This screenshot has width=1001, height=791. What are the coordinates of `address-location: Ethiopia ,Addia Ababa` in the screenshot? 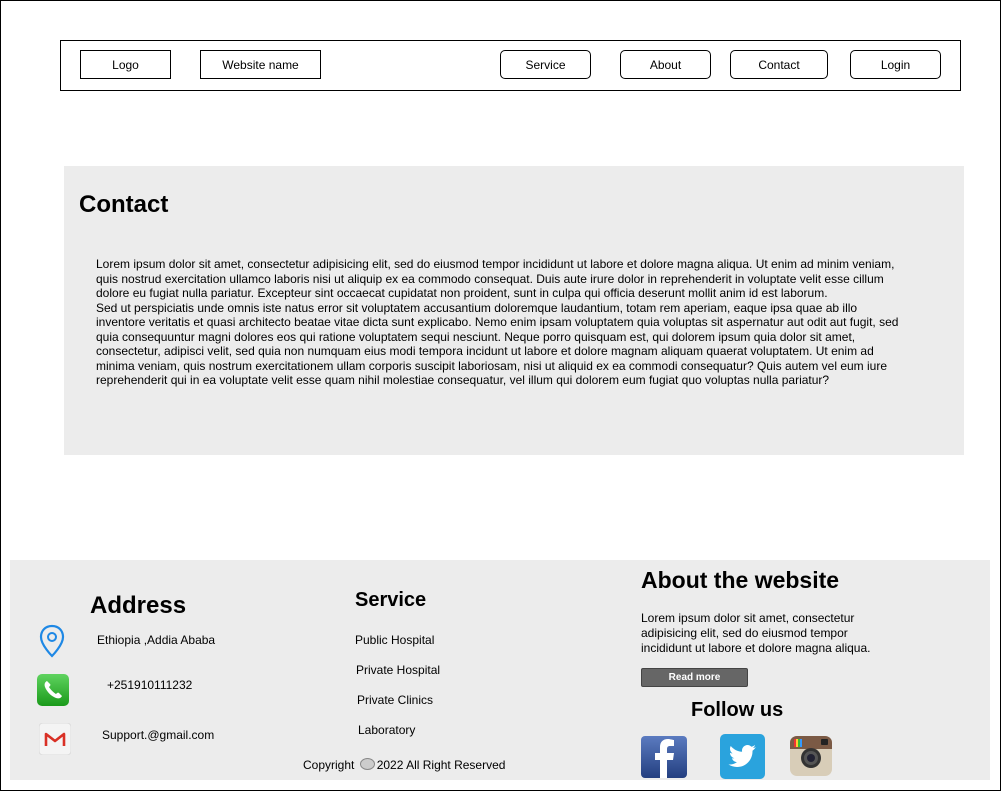 It's located at (156, 640).